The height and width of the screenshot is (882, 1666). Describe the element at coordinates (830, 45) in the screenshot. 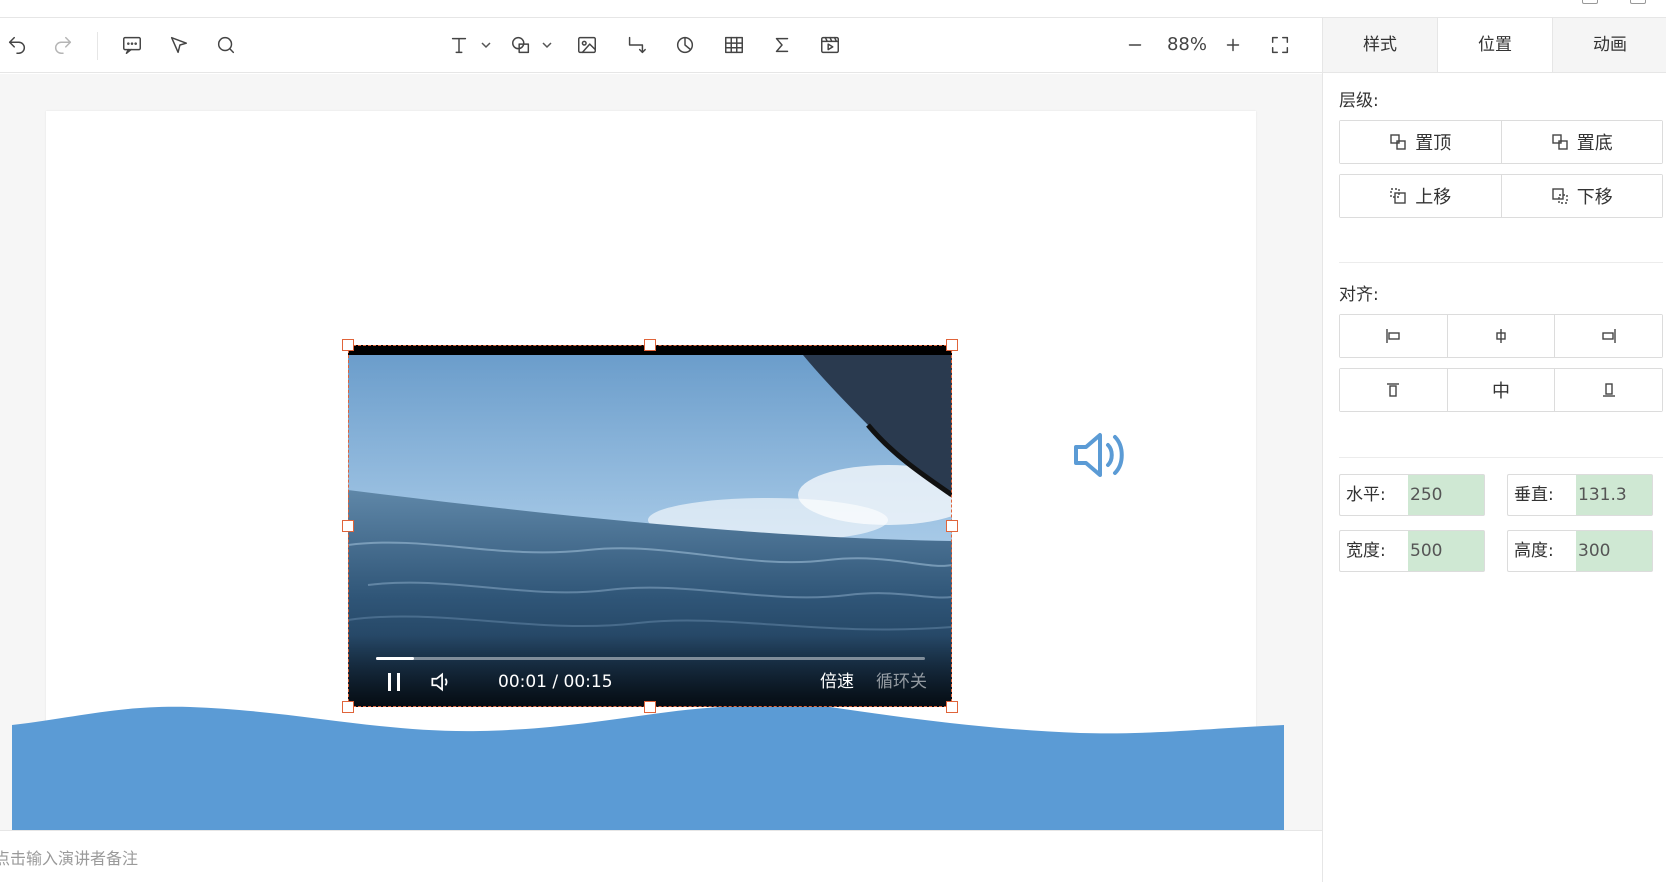

I see `video-icon` at that location.